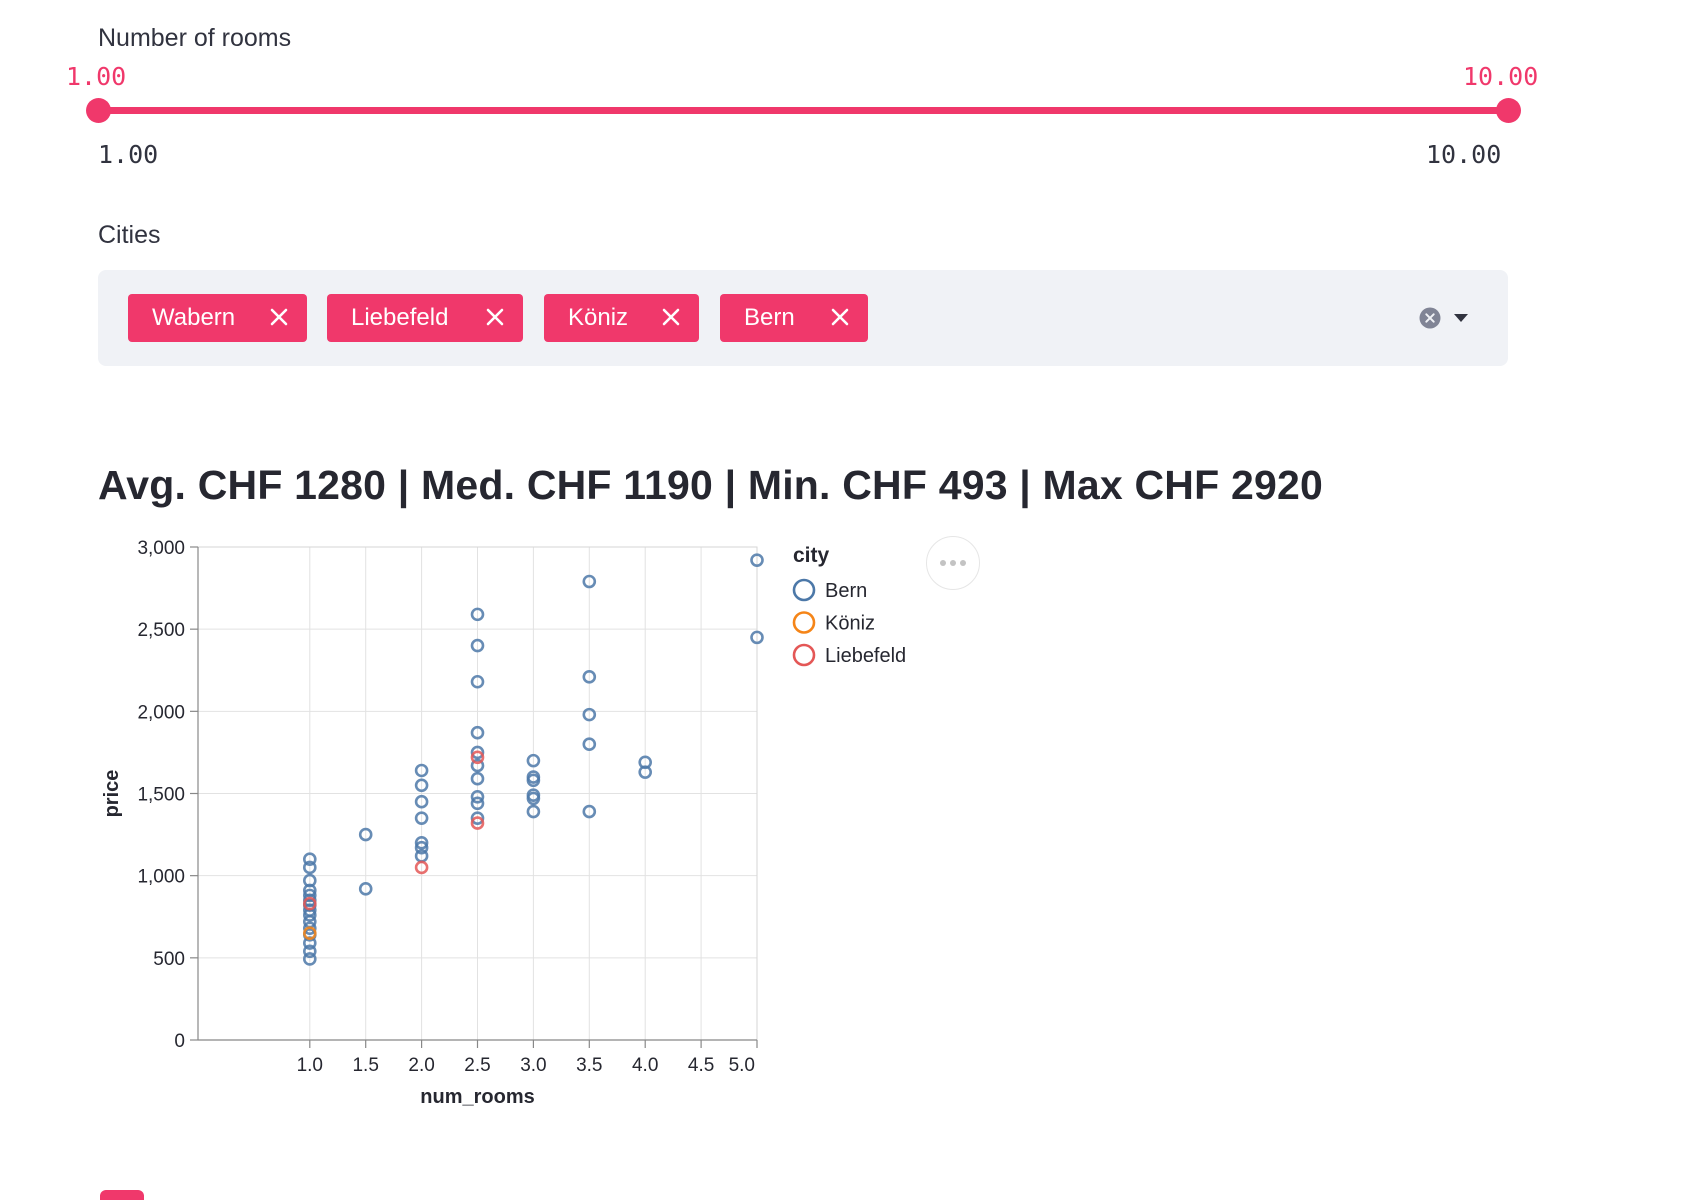  Describe the element at coordinates (161, 630) in the screenshot. I see `y-tick-label: 2,500` at that location.